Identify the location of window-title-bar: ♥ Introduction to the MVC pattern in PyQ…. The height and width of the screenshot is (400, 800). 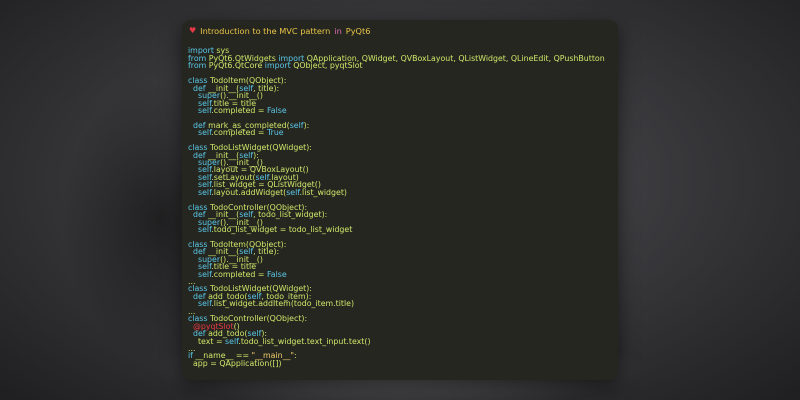
(279, 31).